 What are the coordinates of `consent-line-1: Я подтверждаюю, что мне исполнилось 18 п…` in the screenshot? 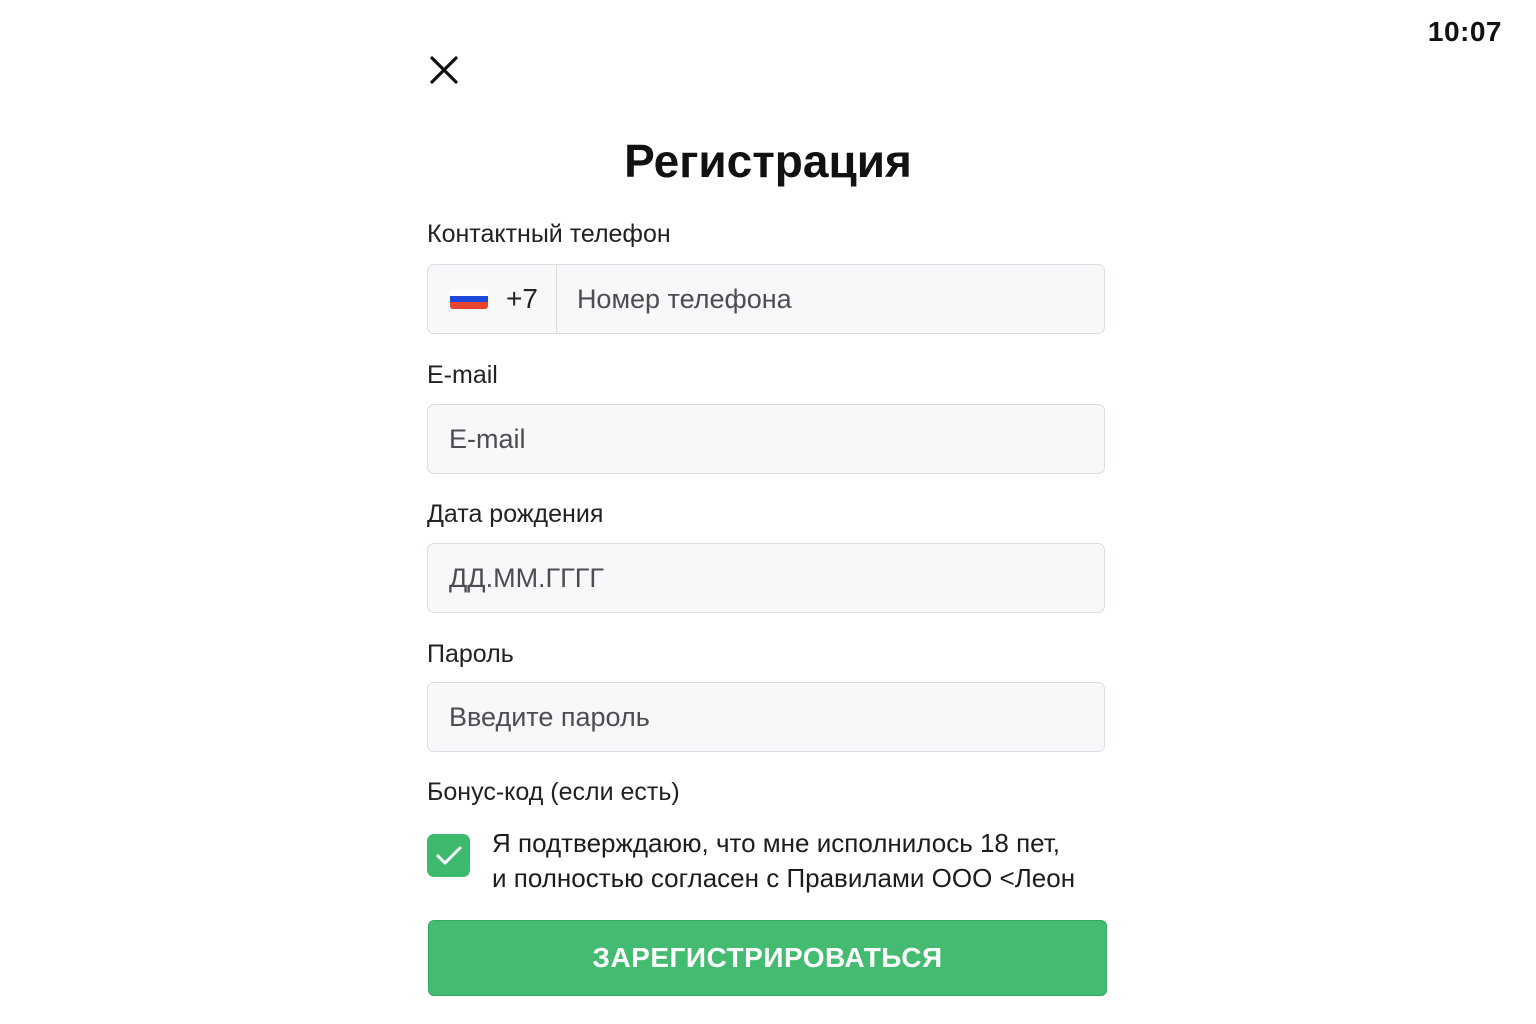 It's located at (776, 843).